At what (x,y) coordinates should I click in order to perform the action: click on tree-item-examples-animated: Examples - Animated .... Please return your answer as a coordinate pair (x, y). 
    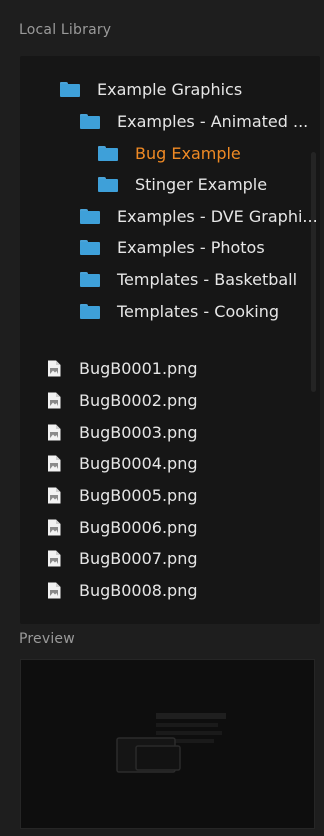
    Looking at the image, I should click on (194, 121).